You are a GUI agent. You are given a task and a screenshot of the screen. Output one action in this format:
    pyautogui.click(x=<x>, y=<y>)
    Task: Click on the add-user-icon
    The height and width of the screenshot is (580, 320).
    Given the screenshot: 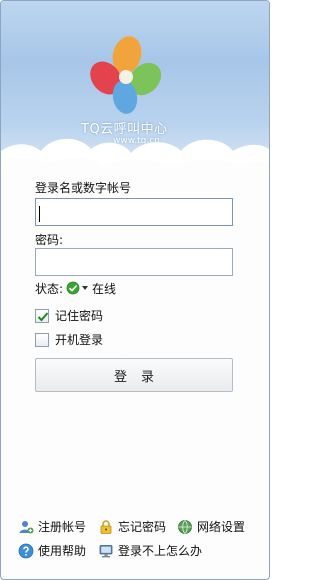 What is the action you would take?
    pyautogui.click(x=26, y=526)
    